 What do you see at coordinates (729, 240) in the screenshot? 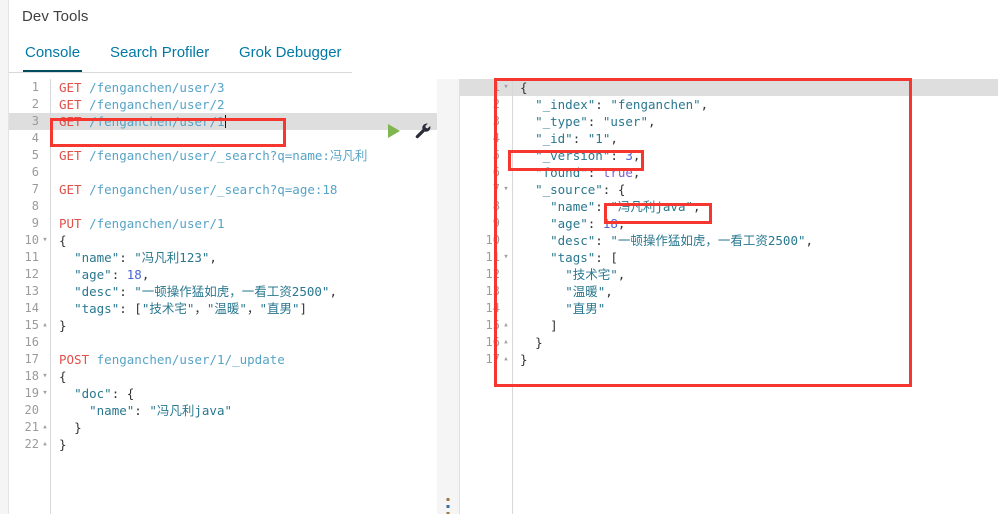
I see `response-line: 10 "desc": "一顿操作猛如虎，一看工资2500",` at bounding box center [729, 240].